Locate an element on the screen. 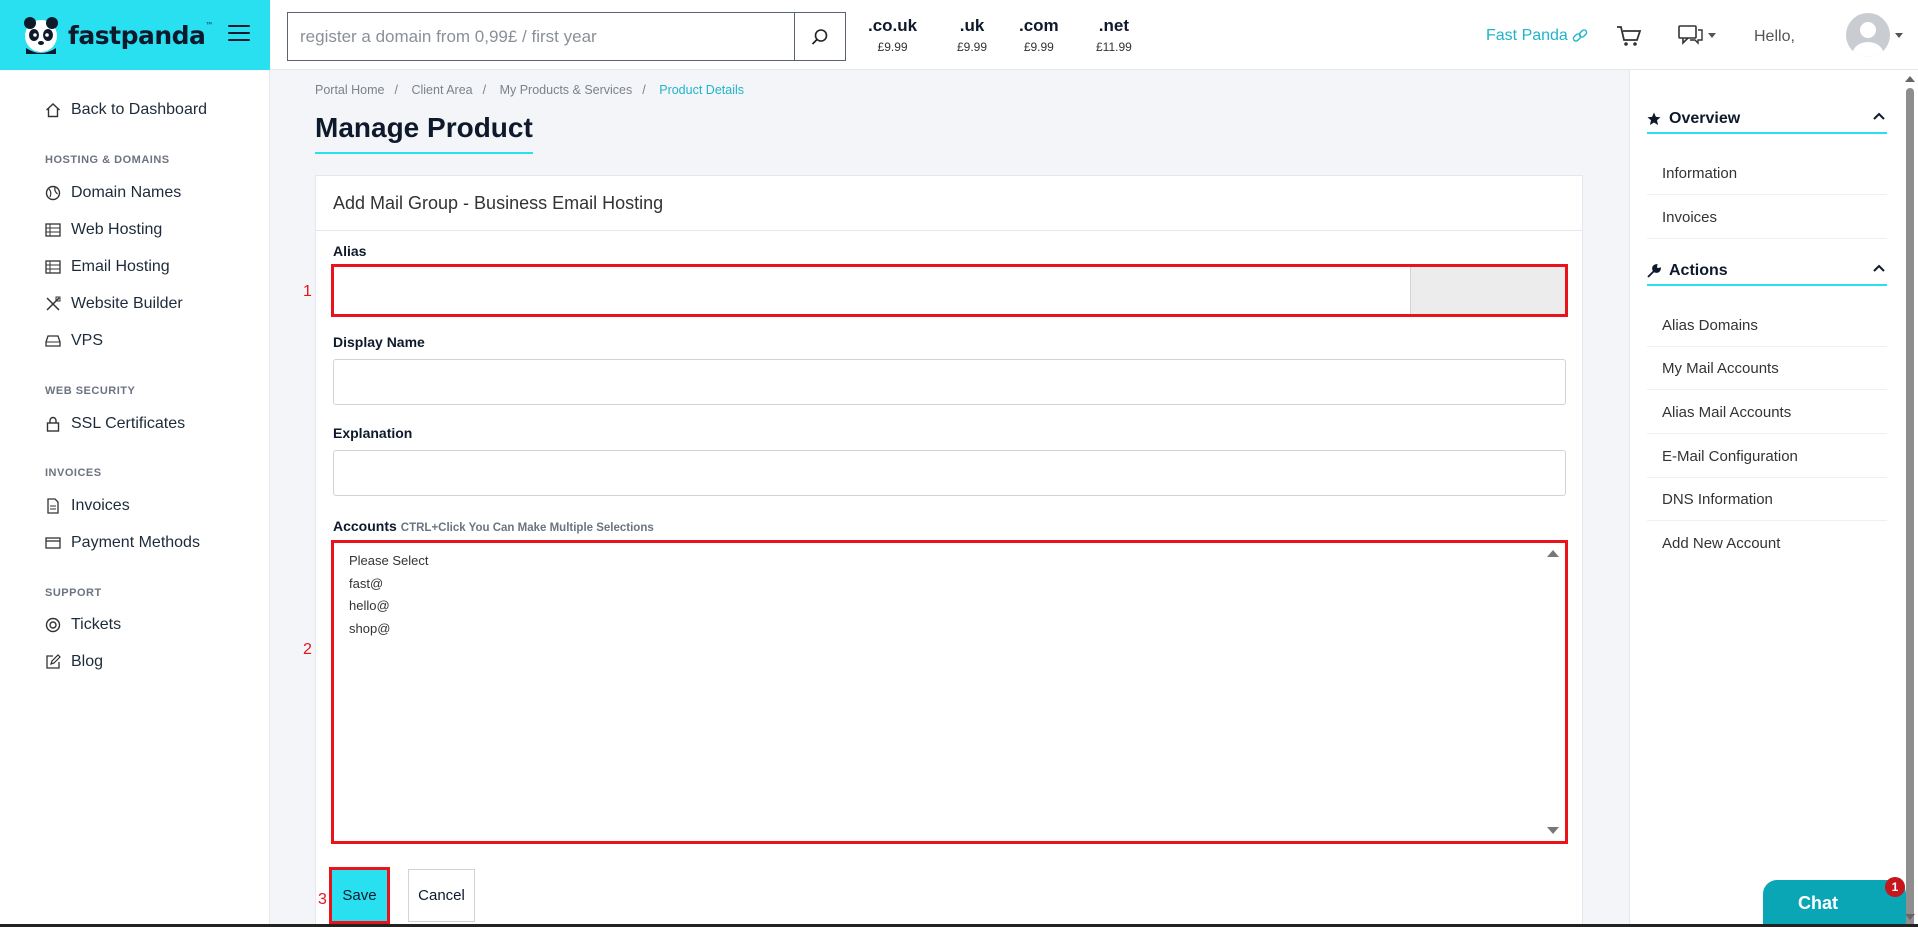 This screenshot has height=927, width=1918. edit-icon is located at coordinates (53, 662).